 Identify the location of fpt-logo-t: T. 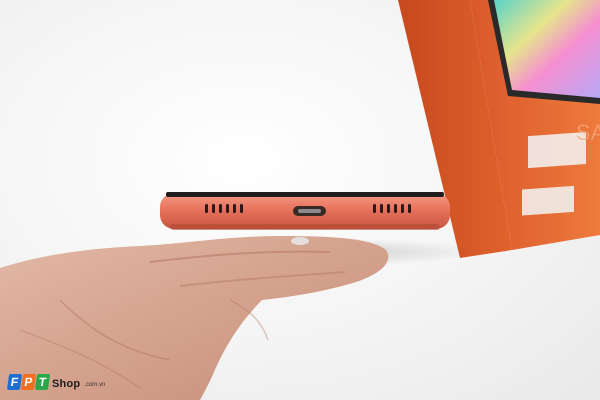
(42, 382).